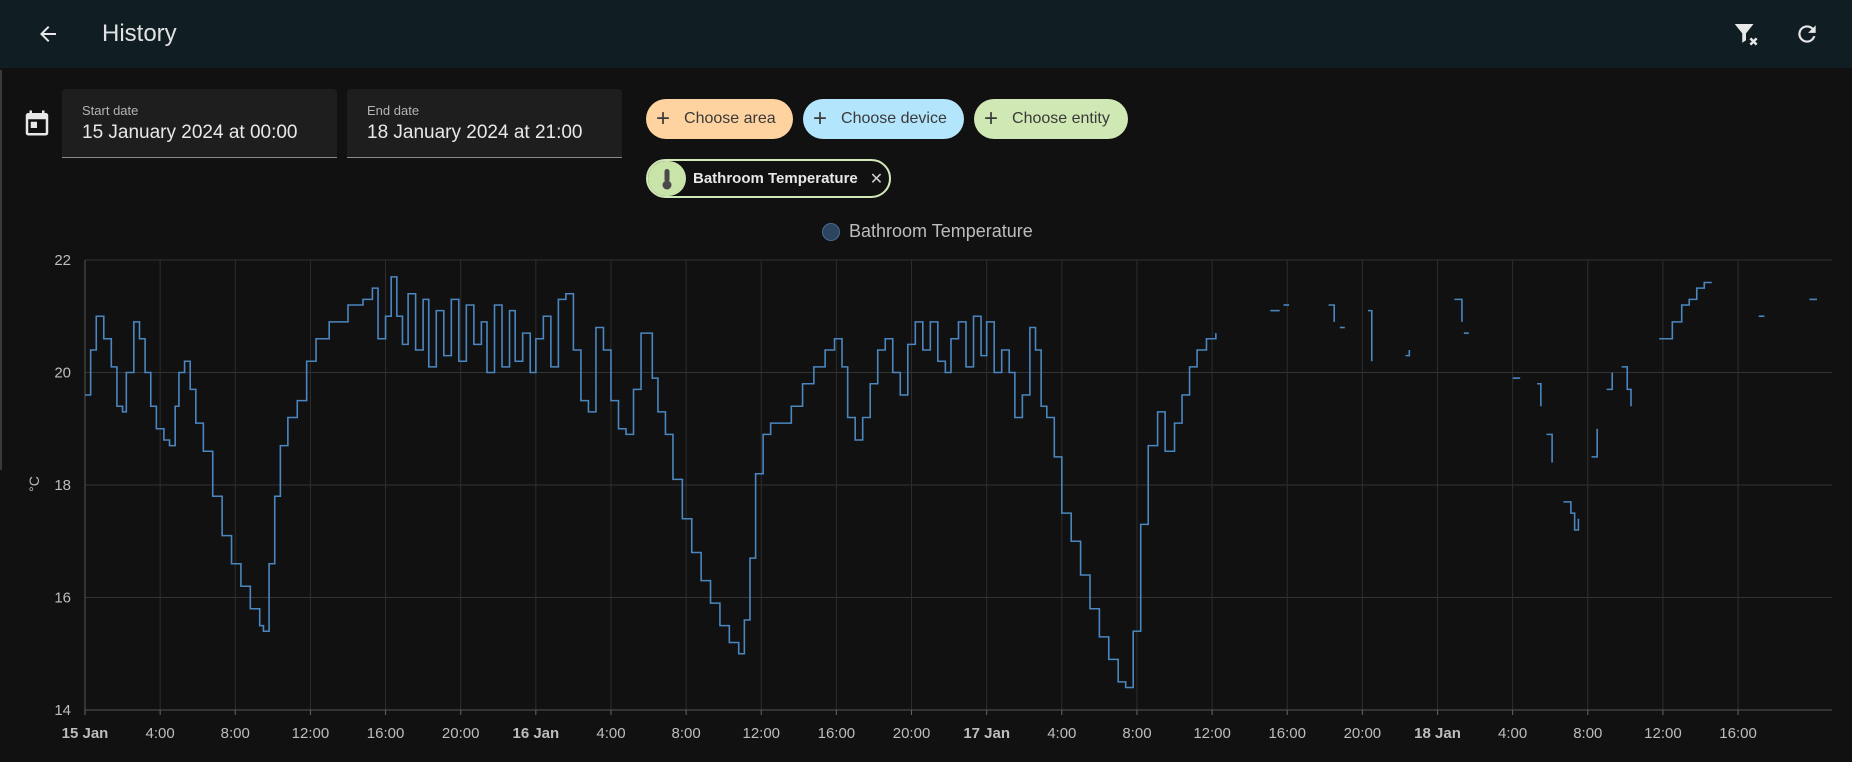 This screenshot has height=762, width=1852. I want to click on x-tick-label: 17 Jan, so click(986, 733).